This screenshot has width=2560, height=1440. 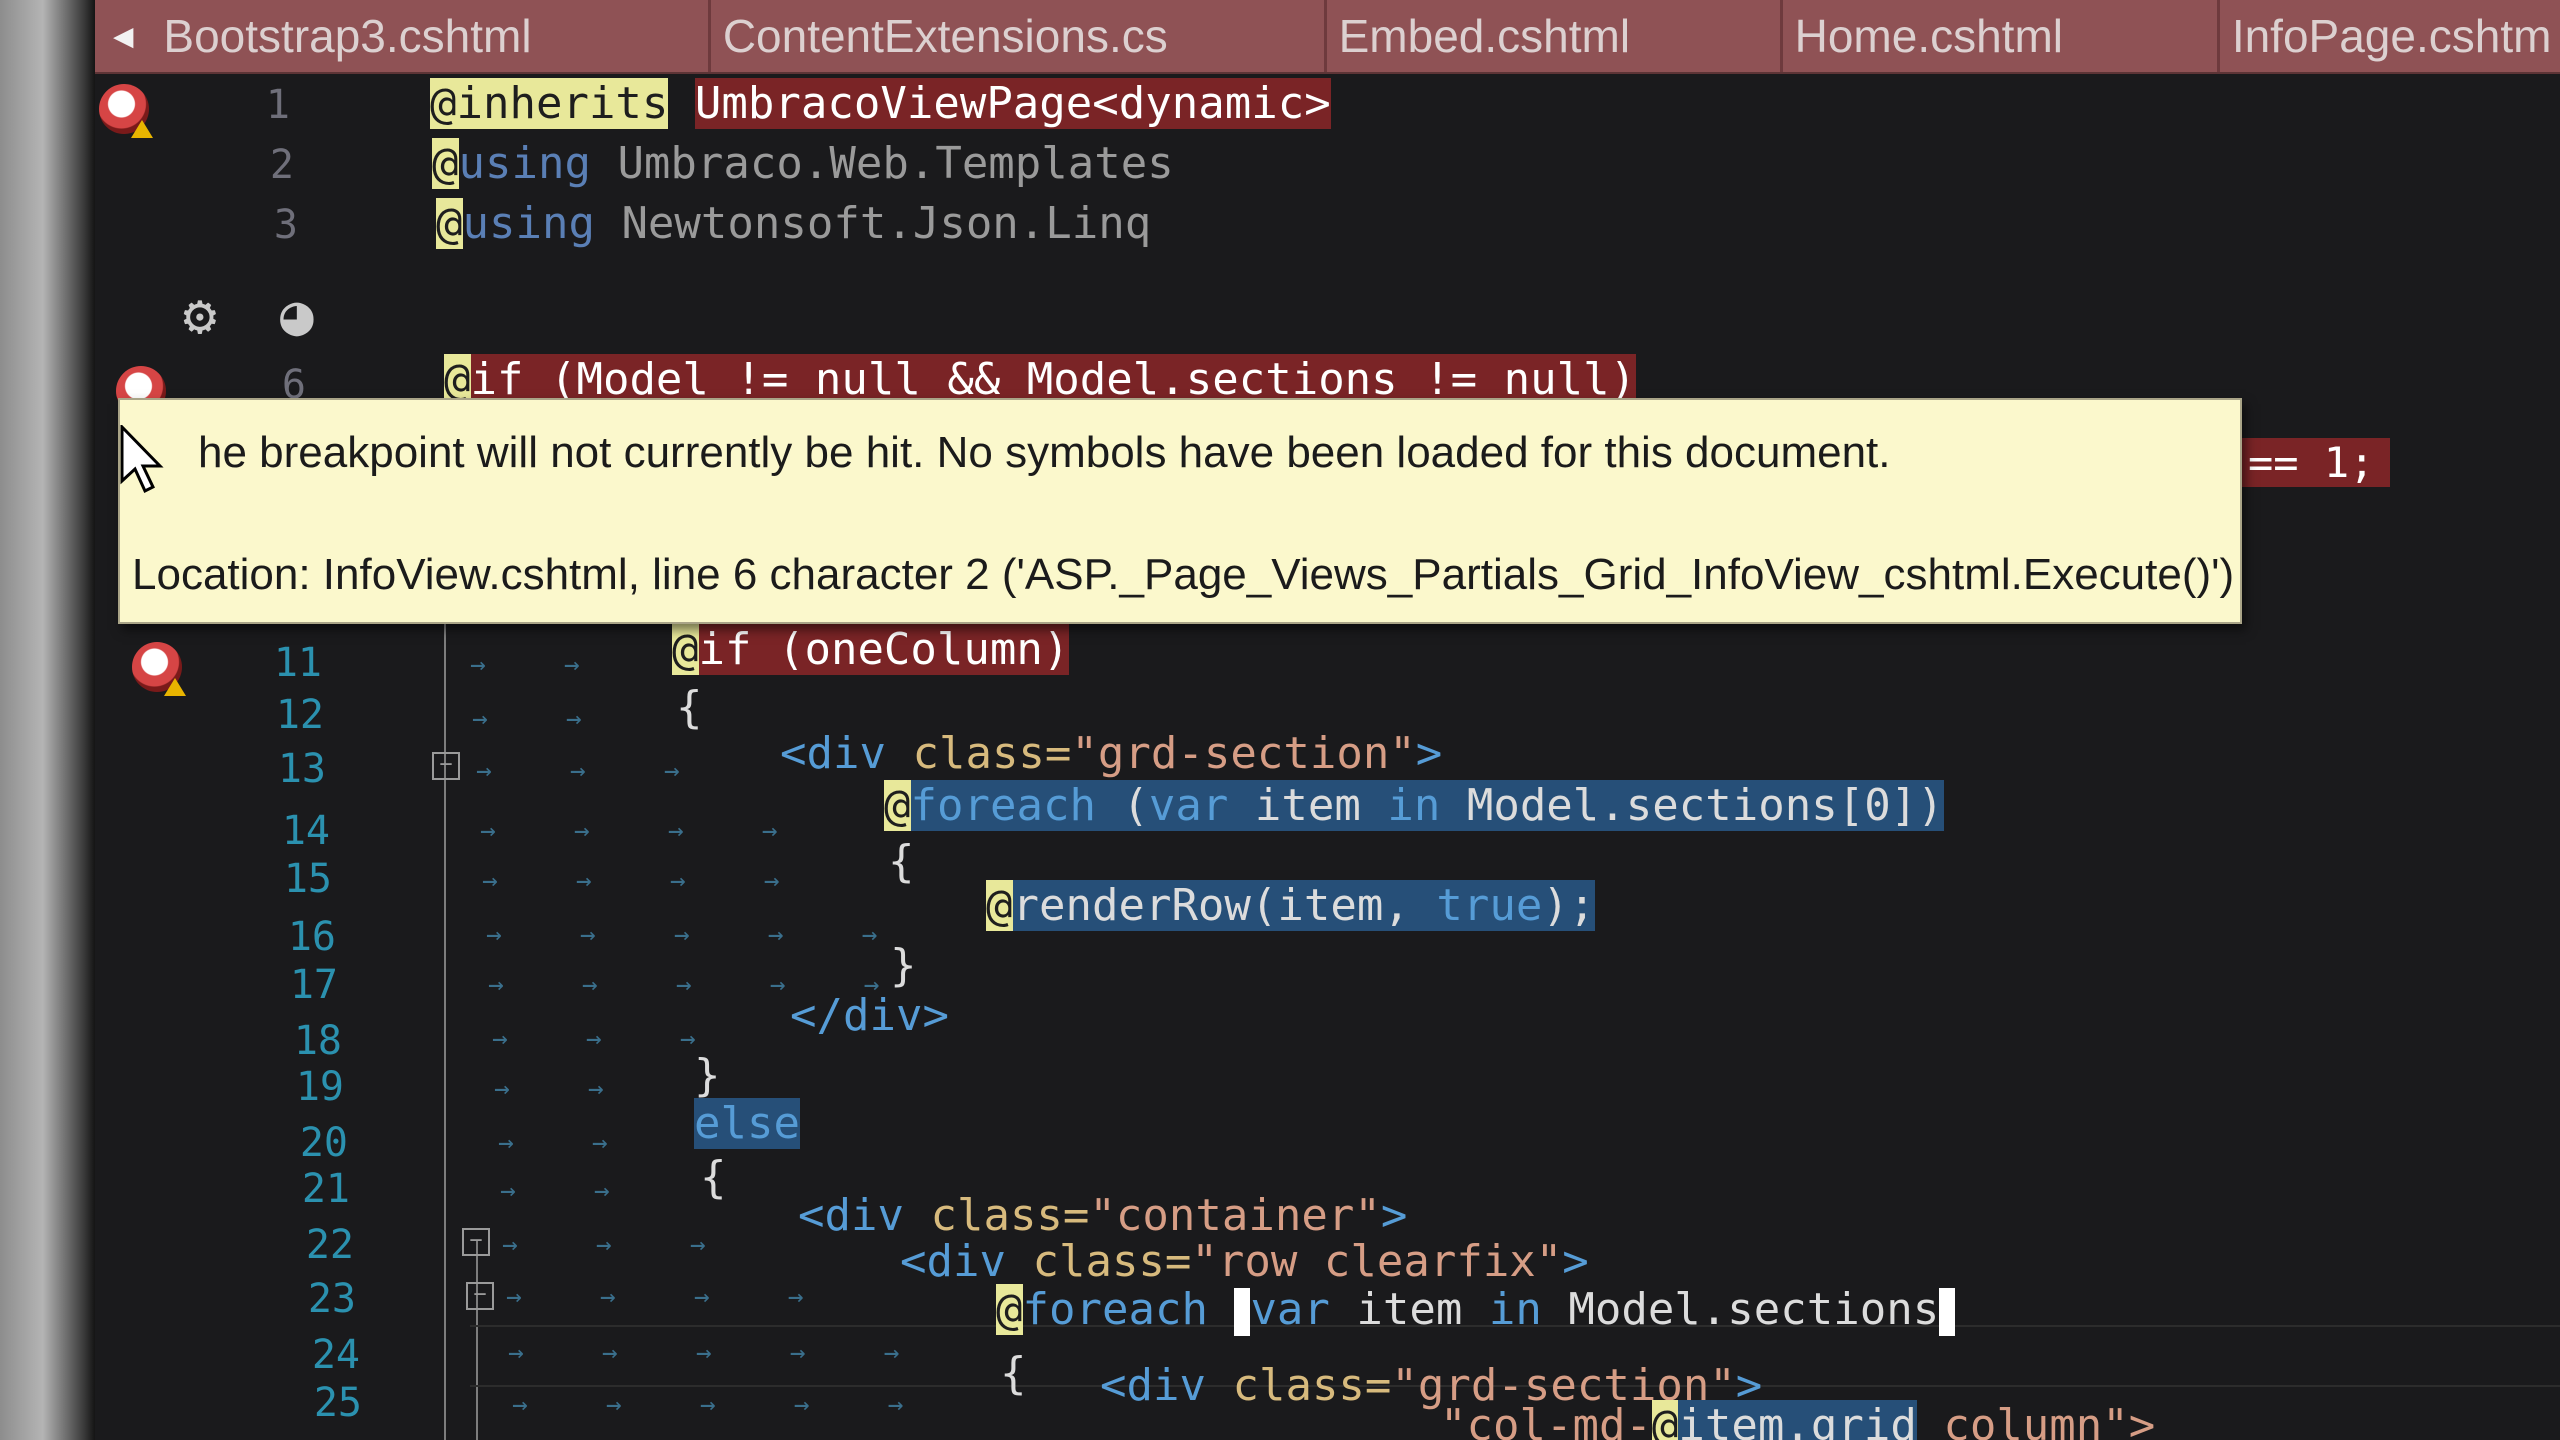 What do you see at coordinates (793, 753) in the screenshot?
I see `code-text: <` at bounding box center [793, 753].